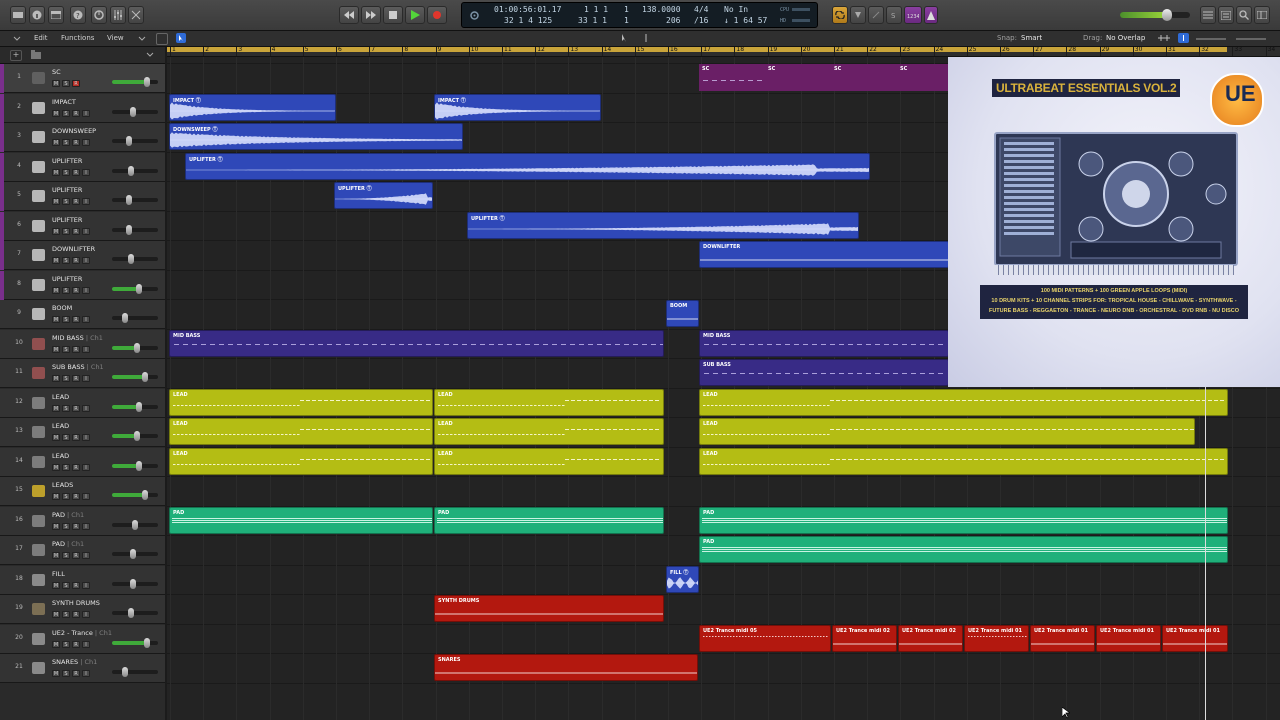 The image size is (1280, 720). What do you see at coordinates (913, 15) in the screenshot?
I see `count-in-button: 1234` at bounding box center [913, 15].